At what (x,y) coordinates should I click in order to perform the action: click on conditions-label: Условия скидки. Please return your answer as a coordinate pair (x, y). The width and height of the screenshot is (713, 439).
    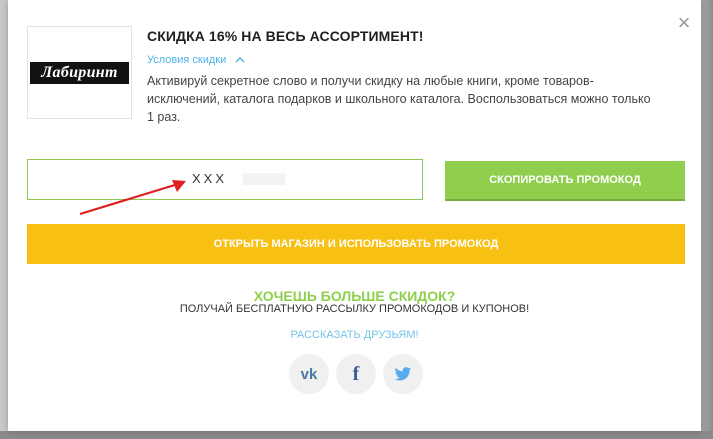
    Looking at the image, I should click on (187, 60).